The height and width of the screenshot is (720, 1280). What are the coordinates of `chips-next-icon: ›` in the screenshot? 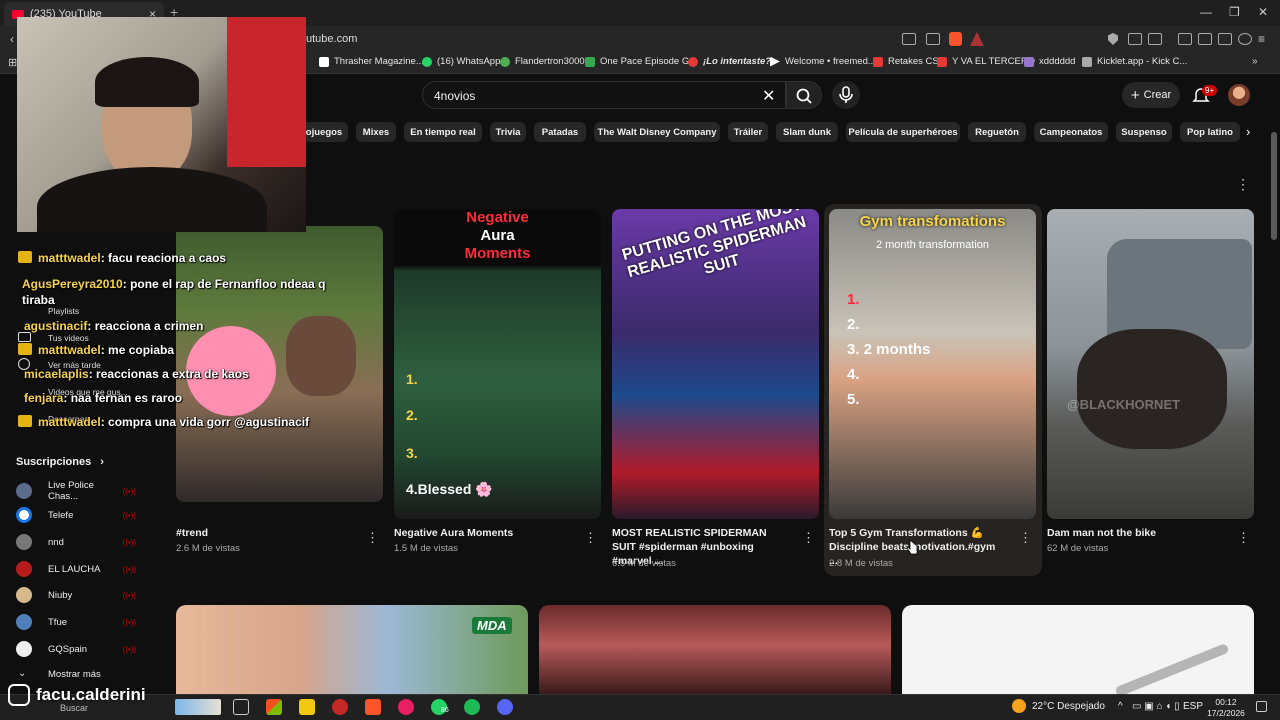 It's located at (1248, 131).